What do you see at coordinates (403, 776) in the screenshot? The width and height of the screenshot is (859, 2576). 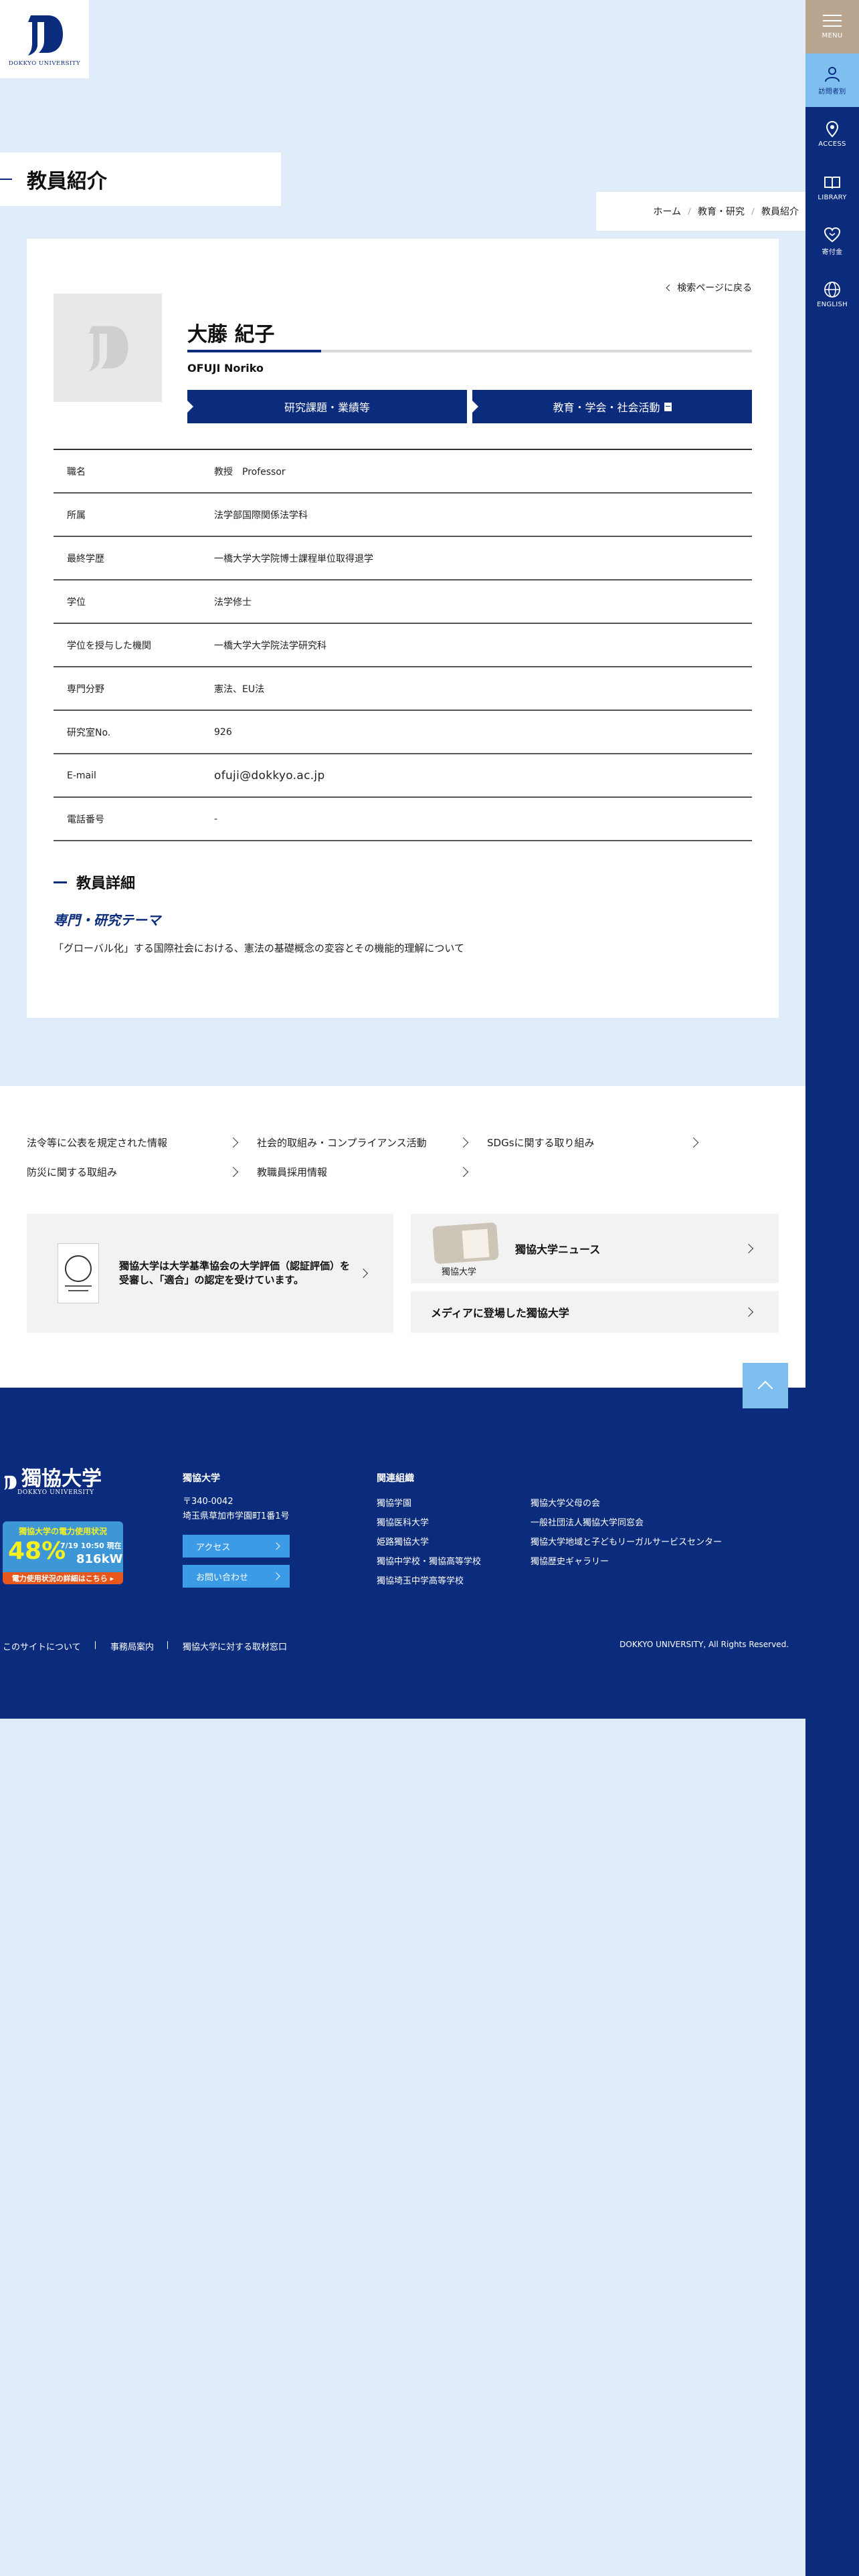 I see `table-row: E-mail ofuji@dokkyo.ac.jp` at bounding box center [403, 776].